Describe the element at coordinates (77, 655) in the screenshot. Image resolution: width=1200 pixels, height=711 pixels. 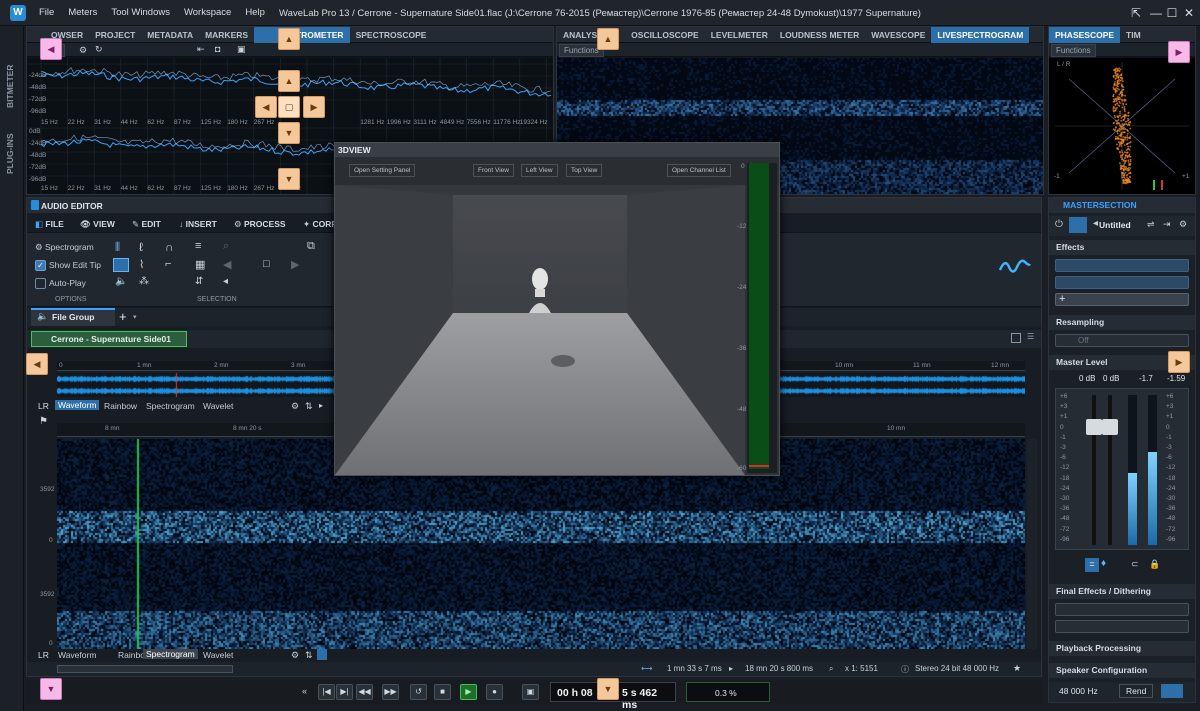
I see `view-tab-waveform-bottom: Waveform` at that location.